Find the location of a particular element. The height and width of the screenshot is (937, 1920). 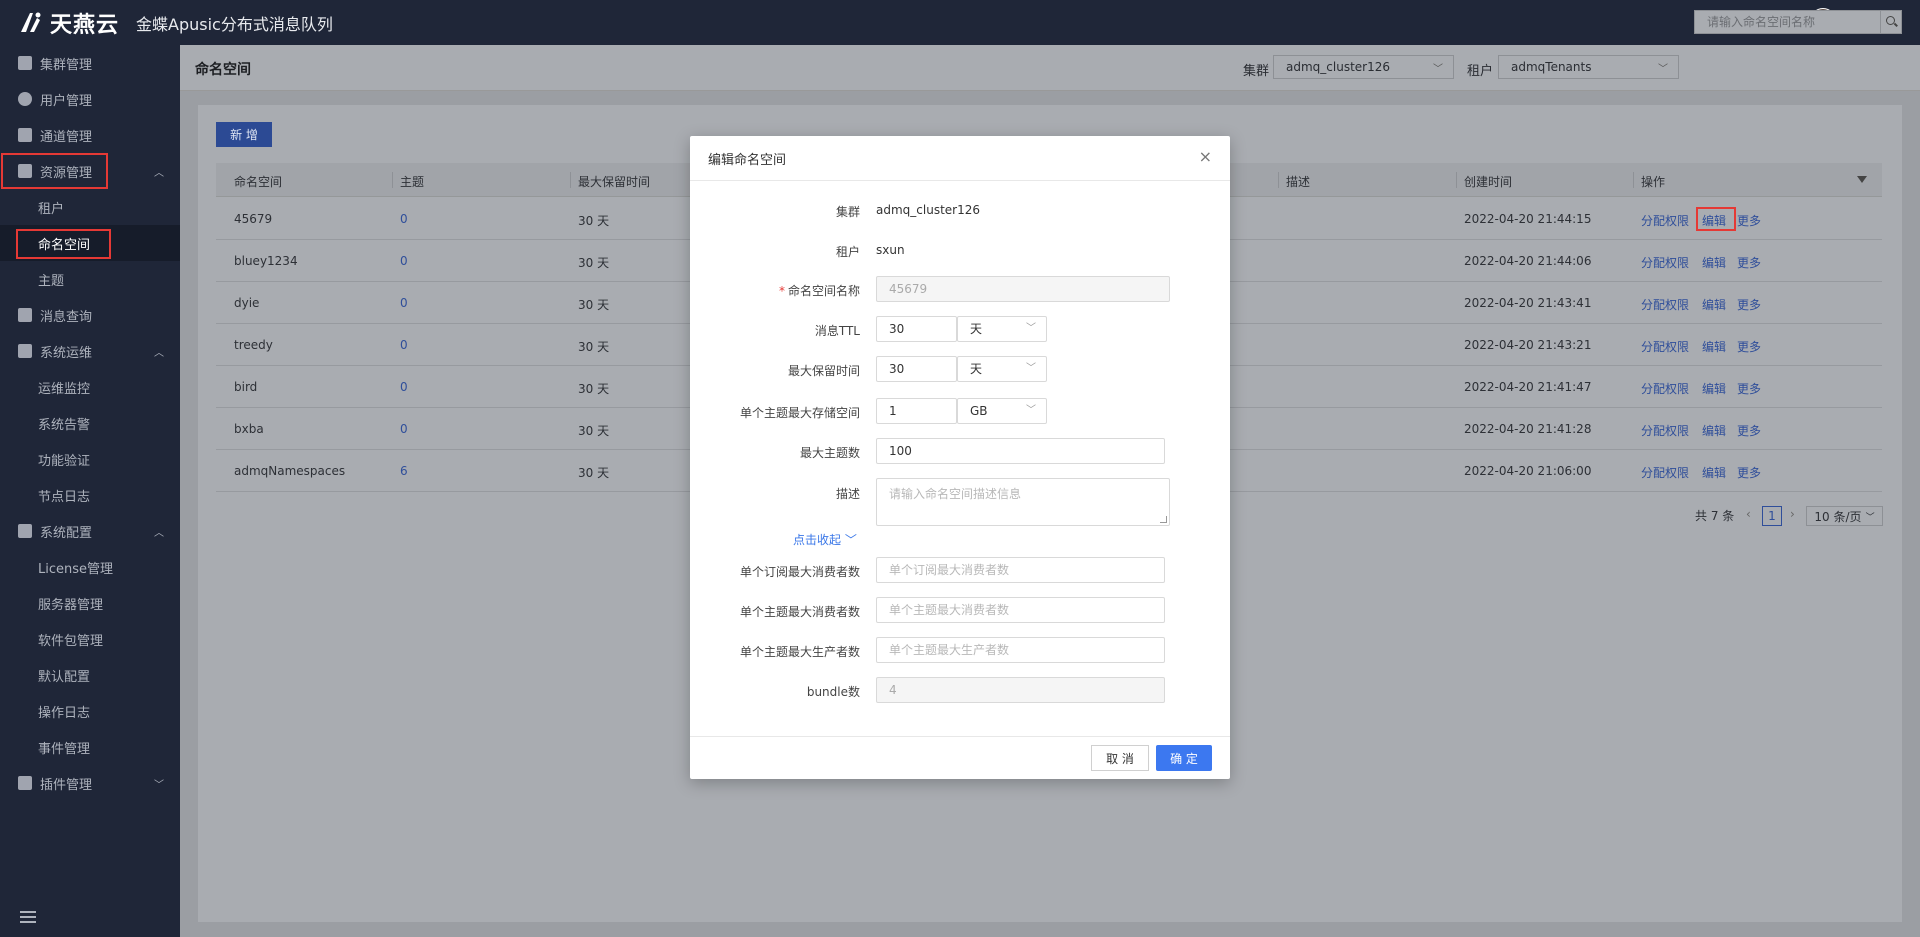

sidebar-item-ops: 系统运维 ︿ is located at coordinates (90, 351).